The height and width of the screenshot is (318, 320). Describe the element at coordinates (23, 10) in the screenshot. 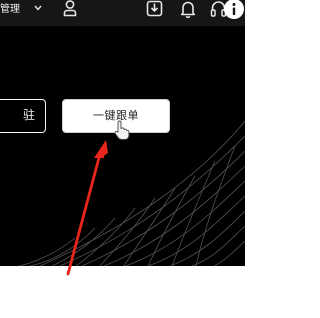

I see `manage-menu: 管理` at that location.